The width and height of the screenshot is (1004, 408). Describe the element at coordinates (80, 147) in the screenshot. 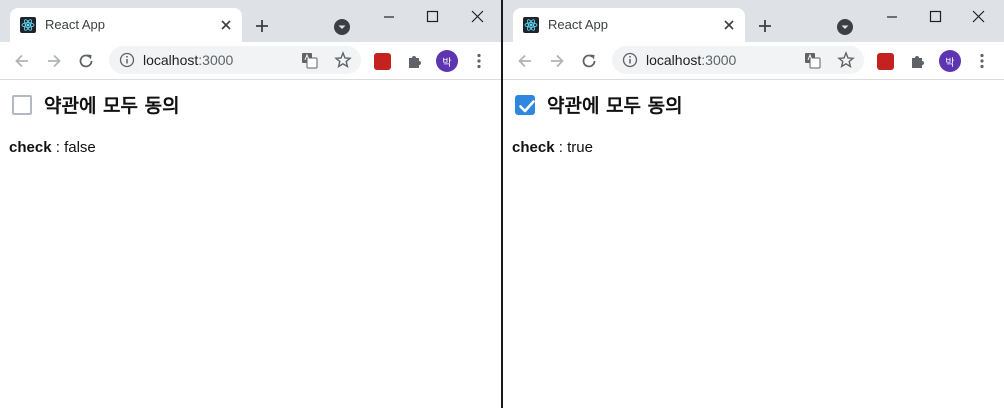

I see `status-value: false` at that location.